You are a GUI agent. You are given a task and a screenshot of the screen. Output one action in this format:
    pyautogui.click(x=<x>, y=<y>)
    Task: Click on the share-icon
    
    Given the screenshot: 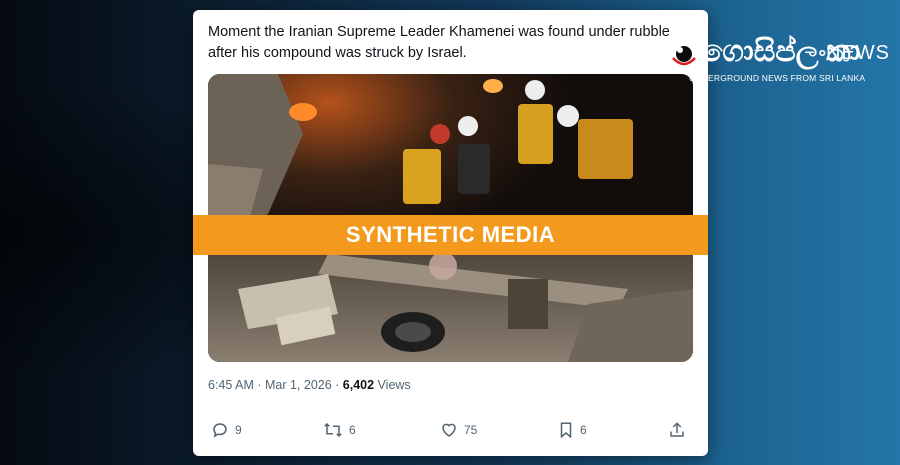 What is the action you would take?
    pyautogui.click(x=677, y=429)
    